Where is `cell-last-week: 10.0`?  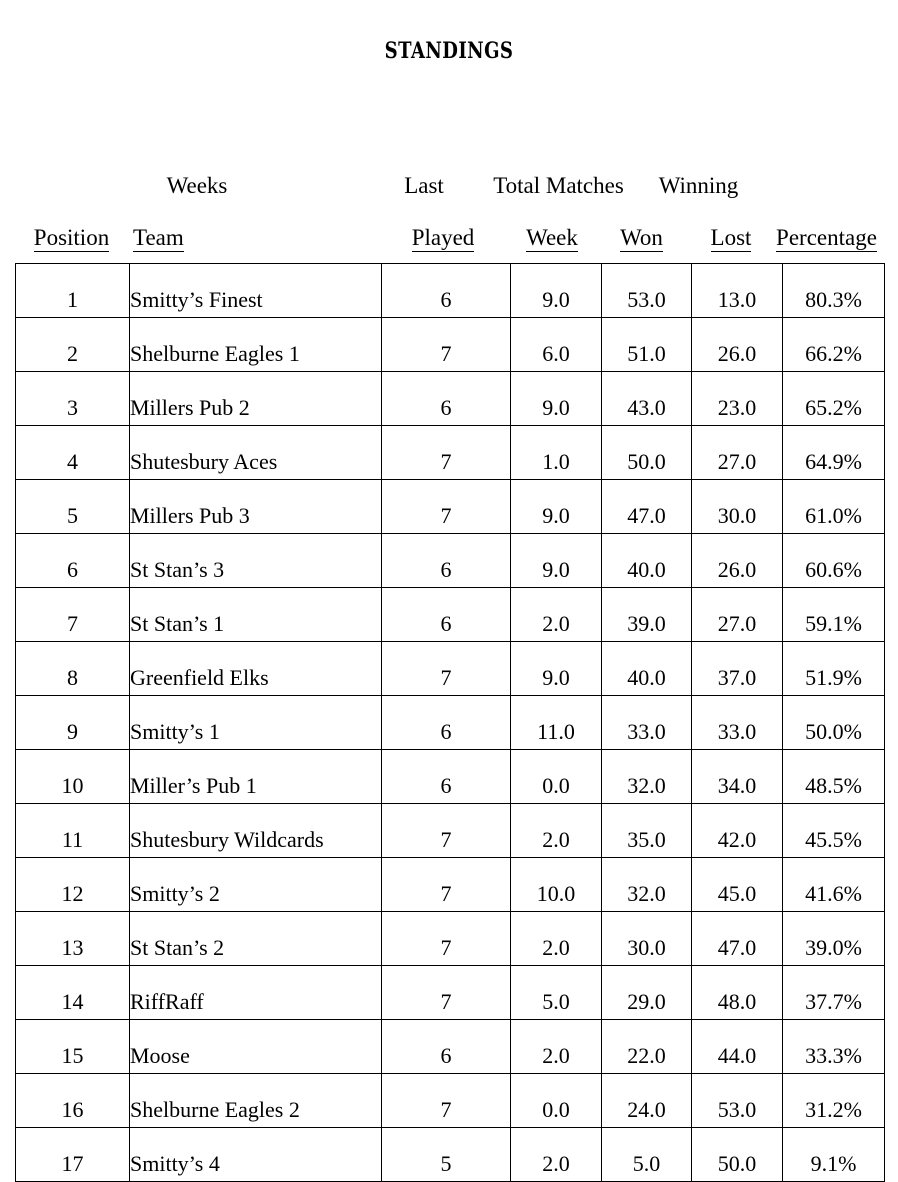 cell-last-week: 10.0 is located at coordinates (556, 884).